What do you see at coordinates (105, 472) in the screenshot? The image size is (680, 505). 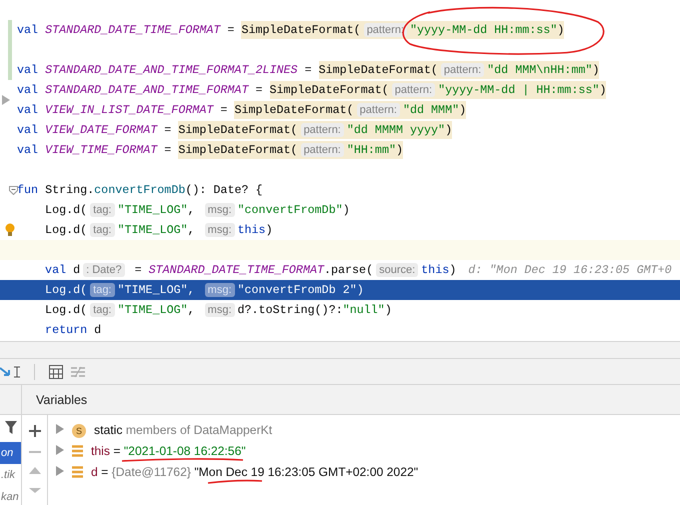 I see `variable-text: =` at bounding box center [105, 472].